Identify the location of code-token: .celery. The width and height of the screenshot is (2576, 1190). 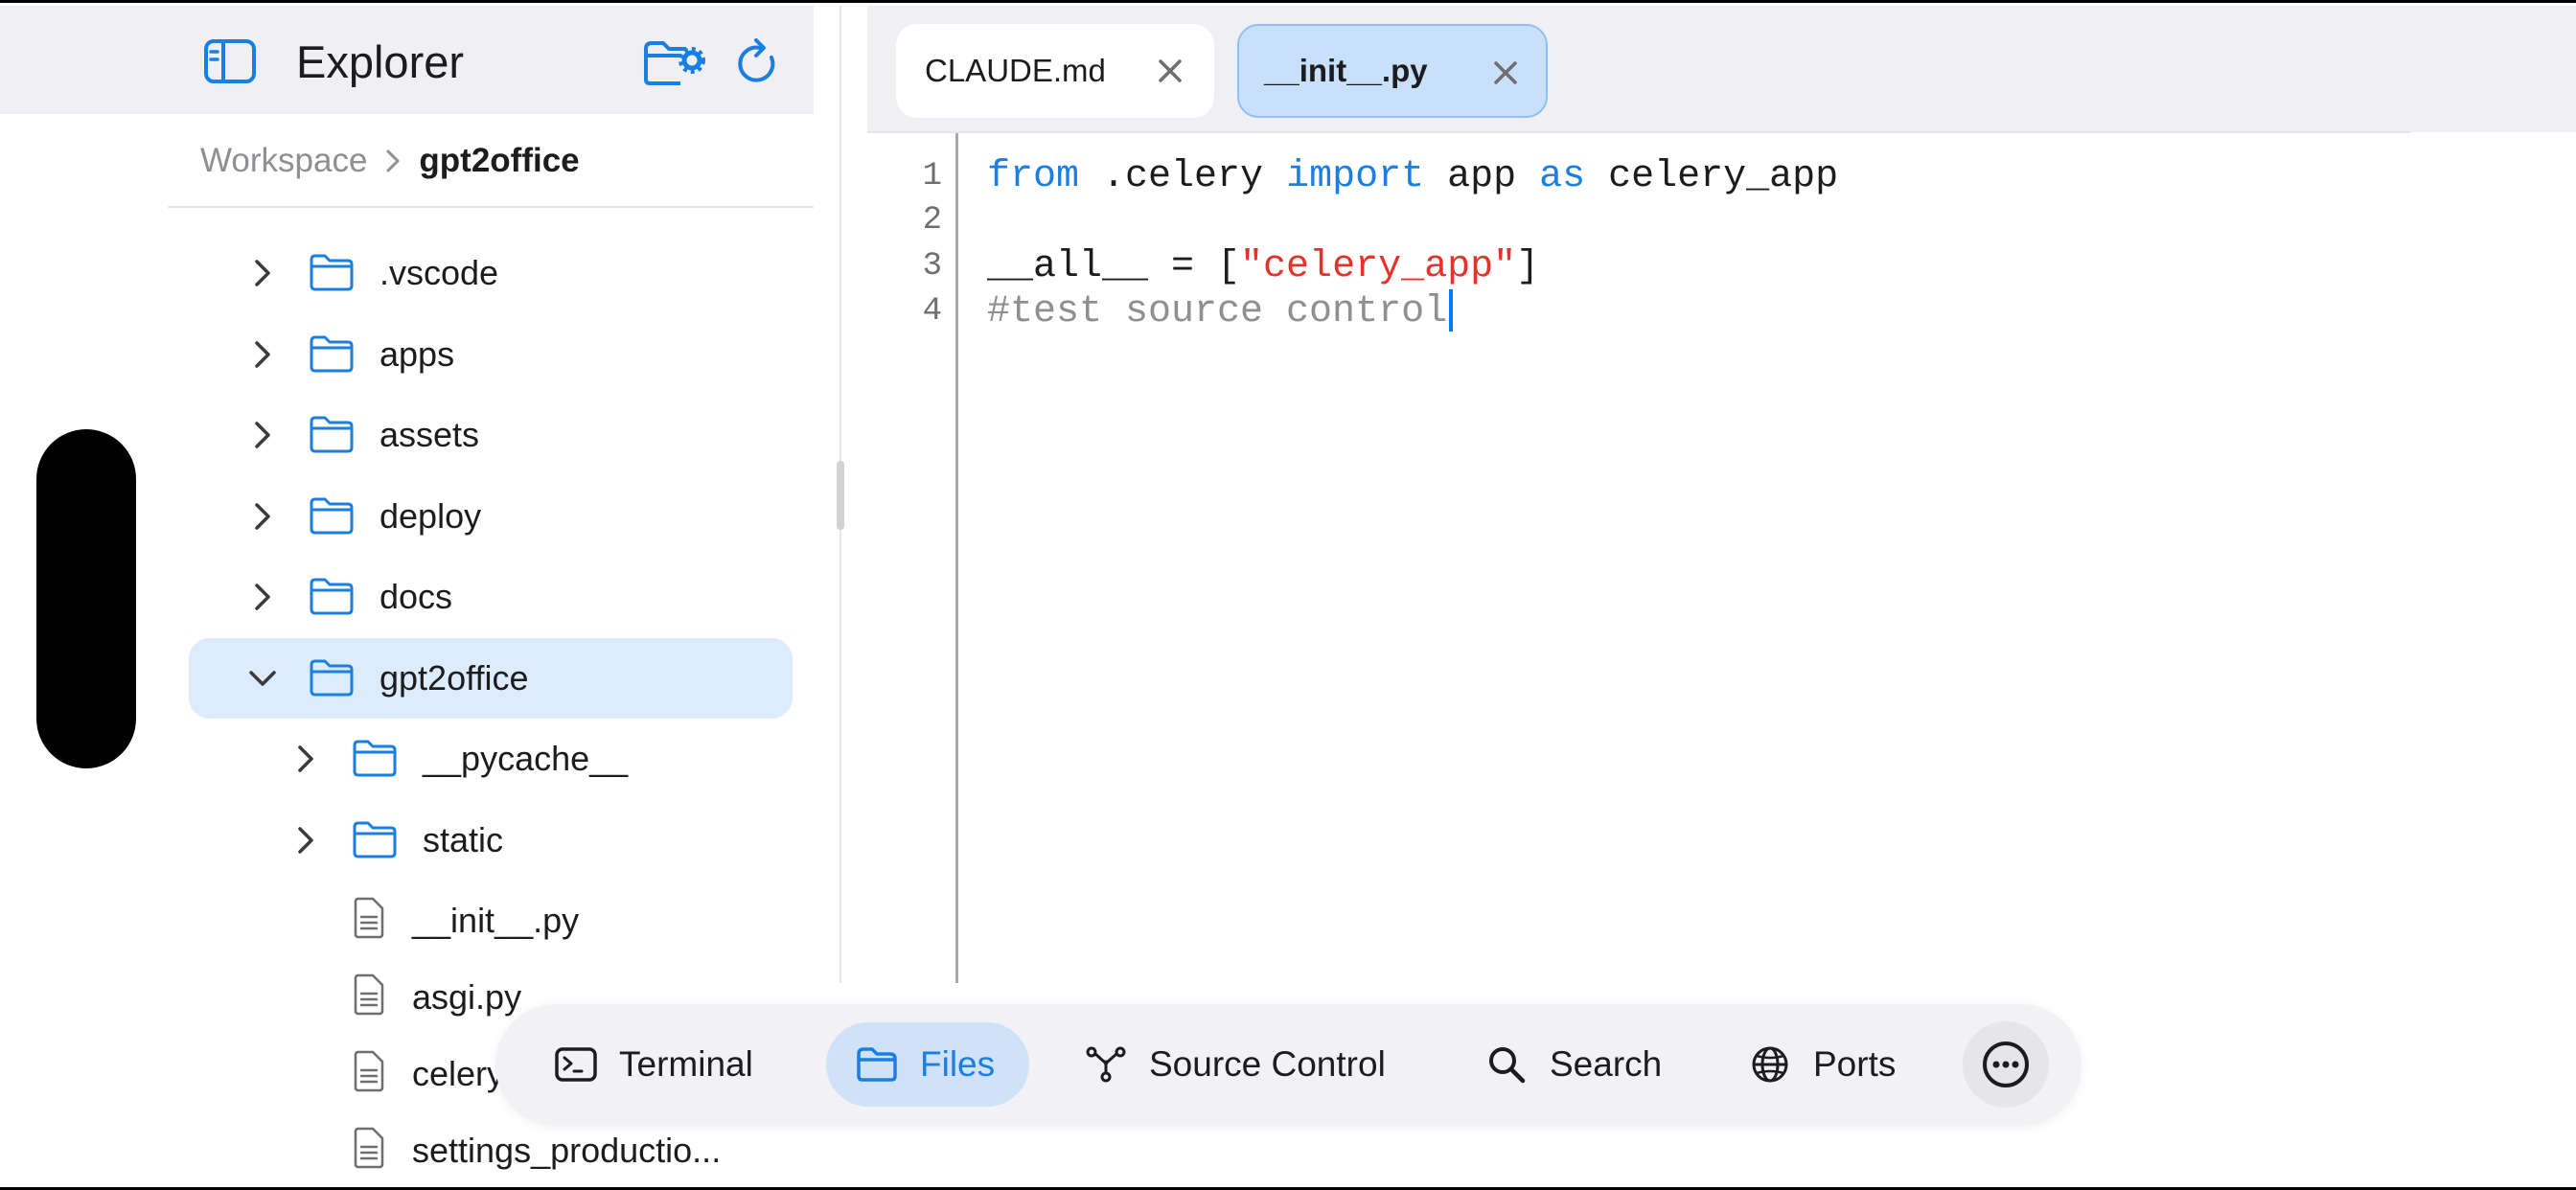
(1183, 177).